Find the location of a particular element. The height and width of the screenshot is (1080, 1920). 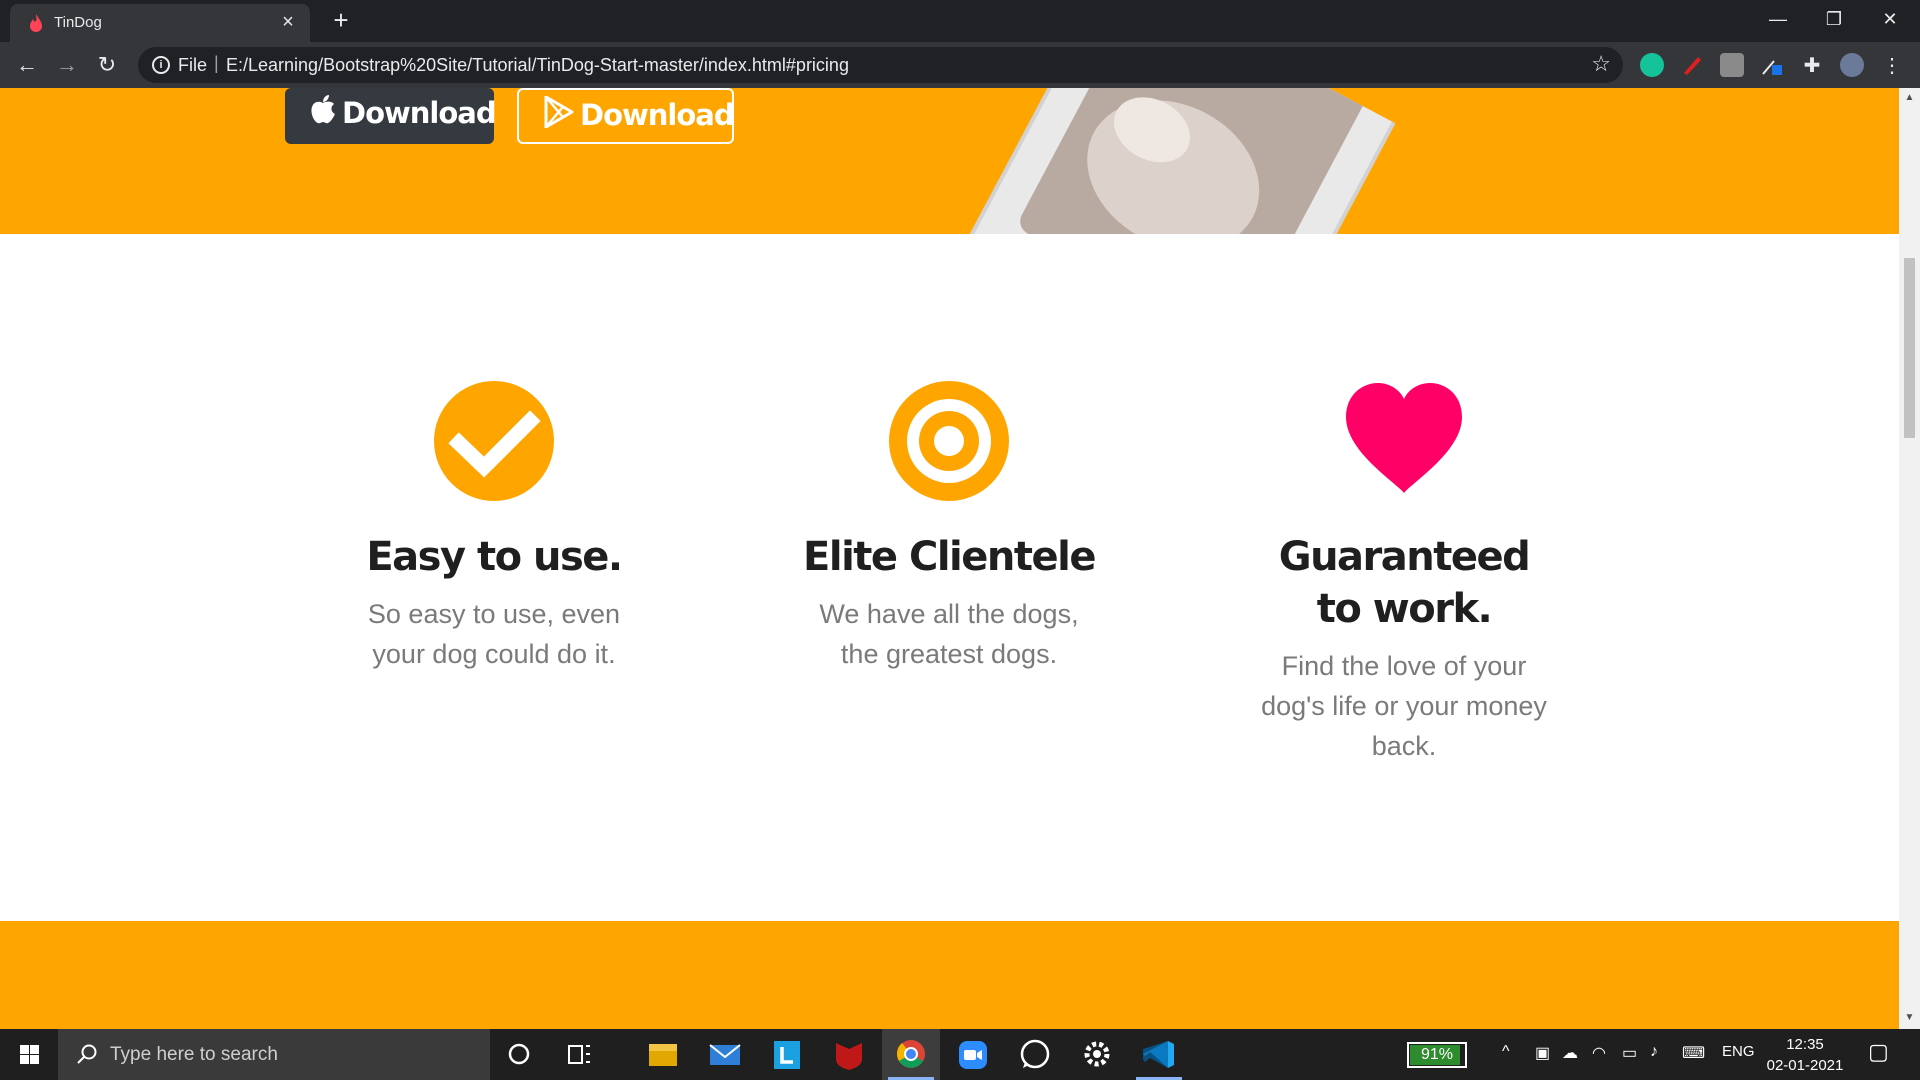

apple-download-button: Download is located at coordinates (391, 116).